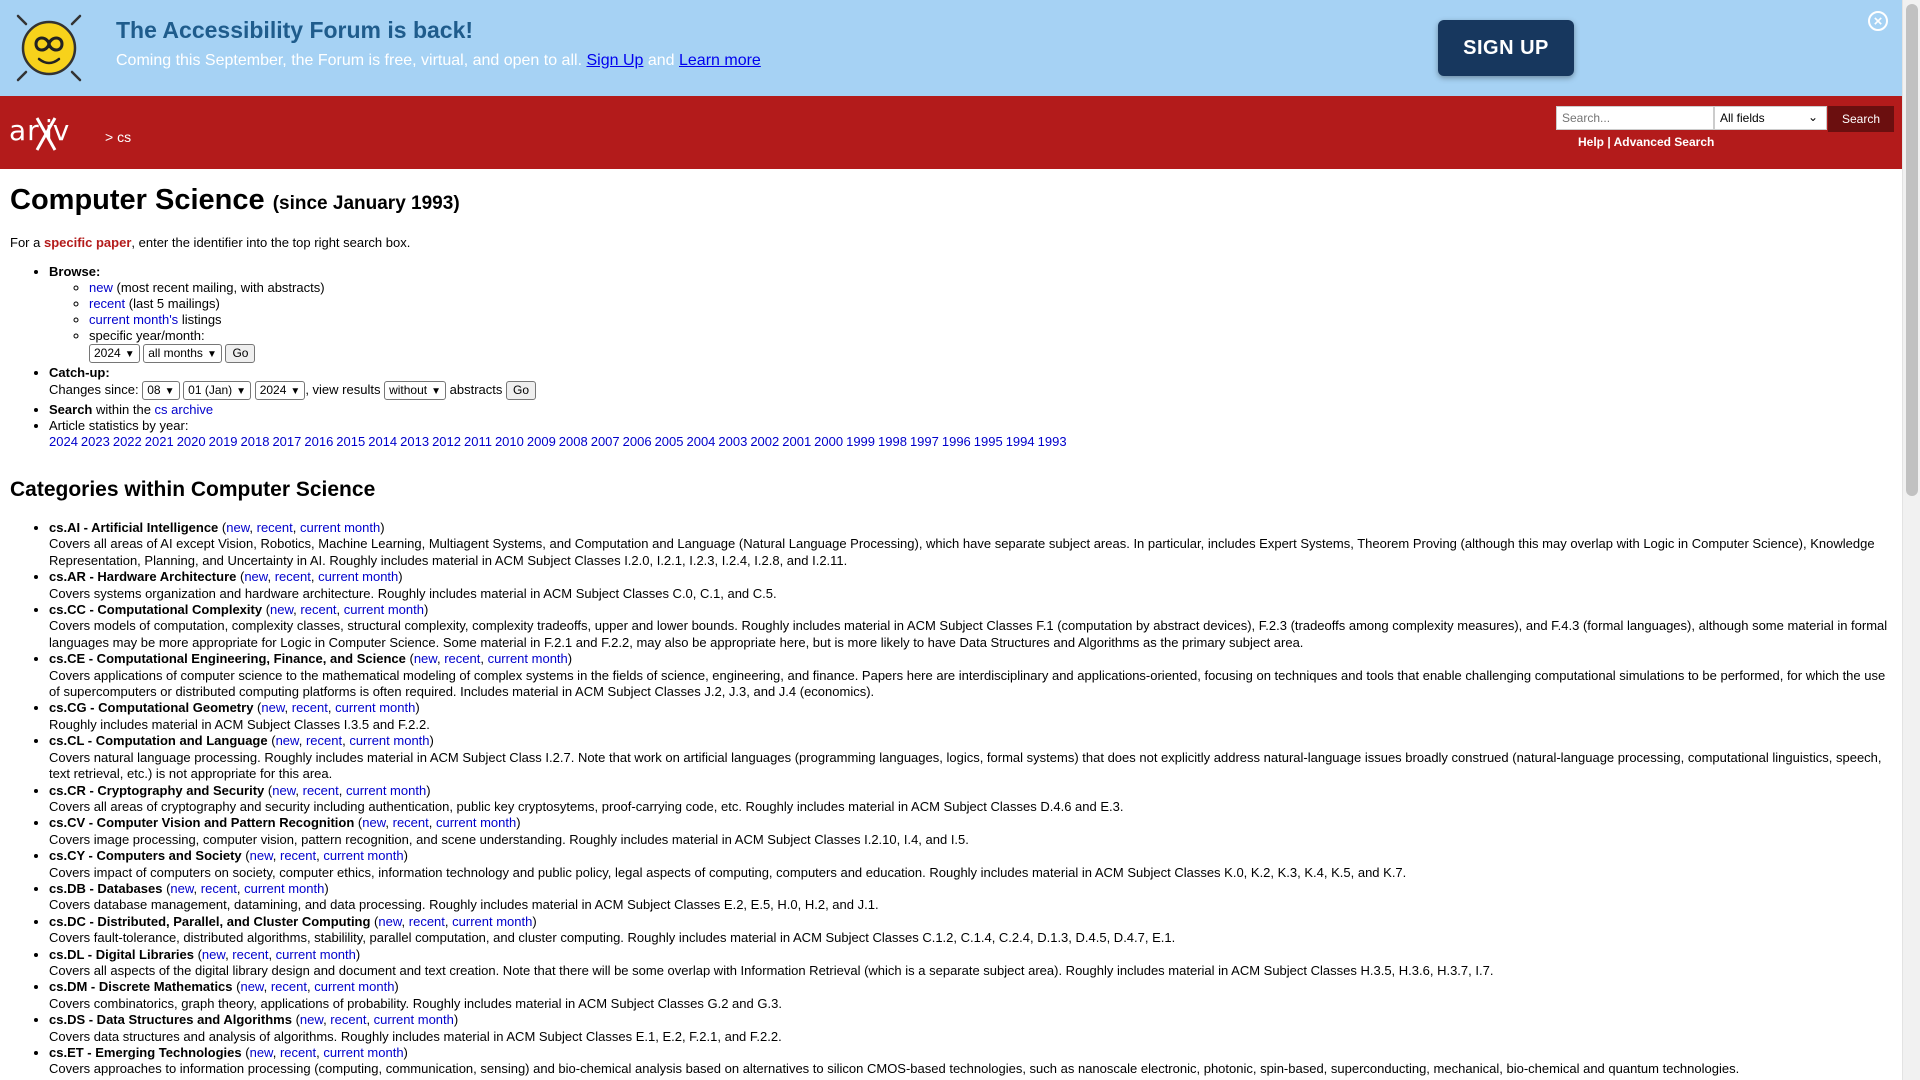 This screenshot has height=1080, width=1920. I want to click on stats-year-link: 2005, so click(669, 441).